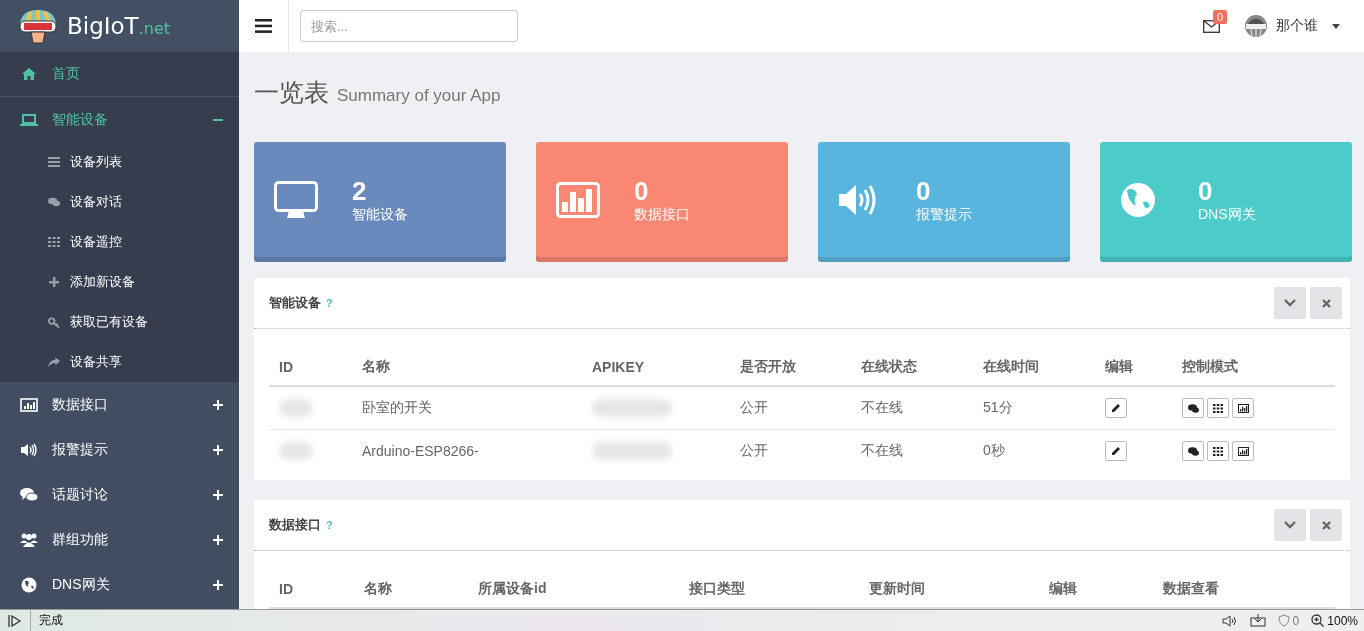 This screenshot has height=631, width=1364. Describe the element at coordinates (1229, 620) in the screenshot. I see `volume-icon` at that location.